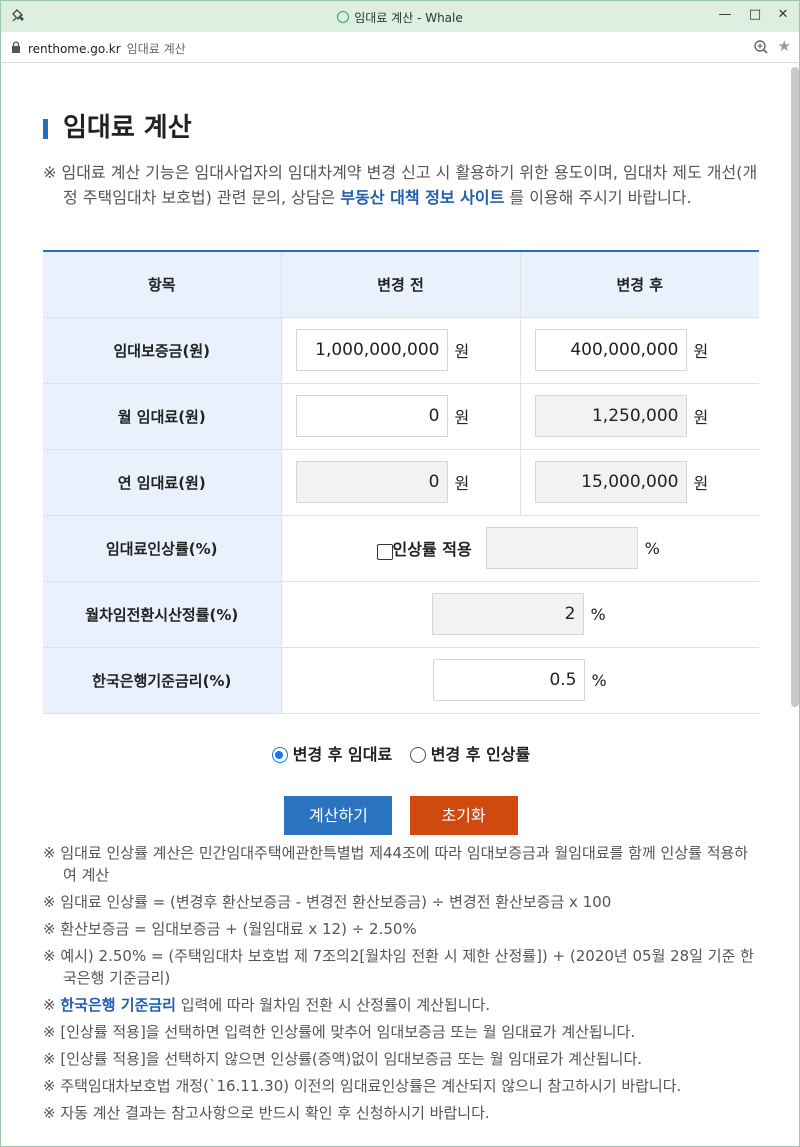 The width and height of the screenshot is (800, 1147). I want to click on mode-after-rate: 변경 후 인상률, so click(469, 753).